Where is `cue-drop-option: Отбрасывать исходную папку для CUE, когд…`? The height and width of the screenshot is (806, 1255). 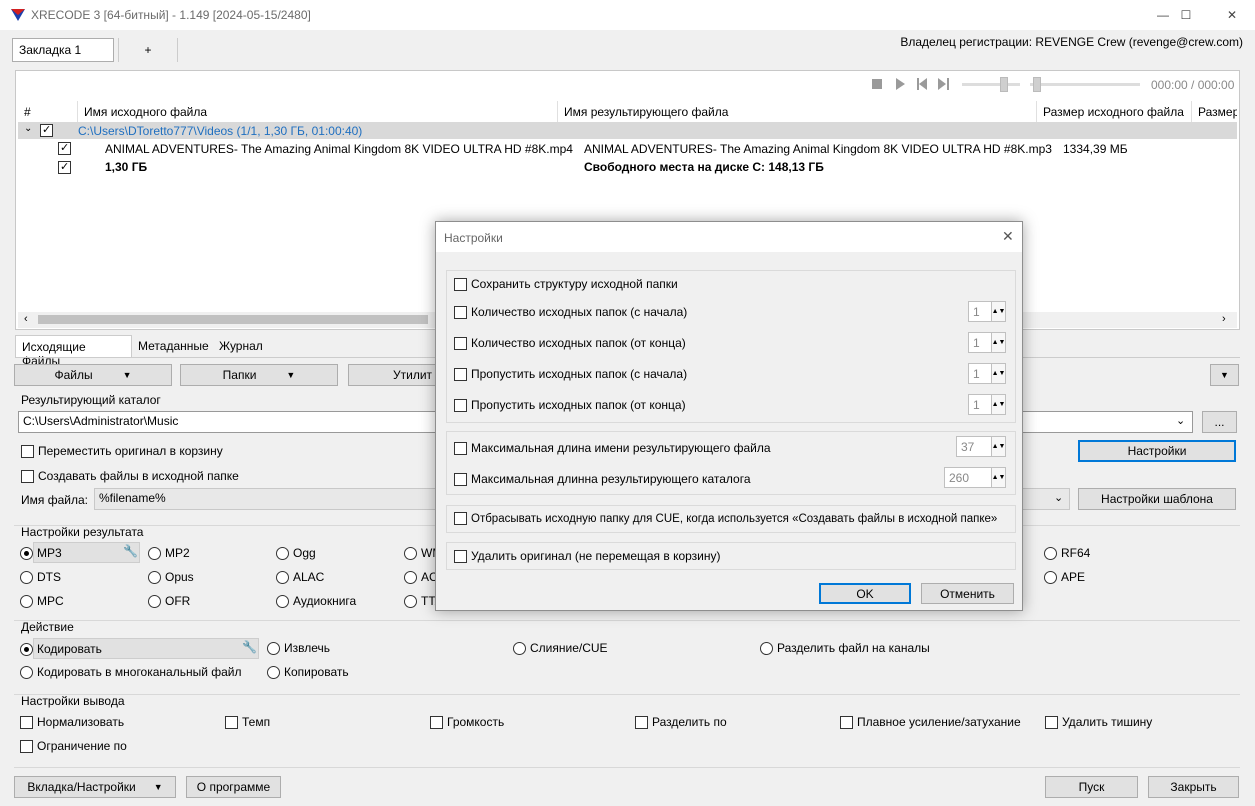
cue-drop-option: Отбрасывать исходную папку для CUE, когд… is located at coordinates (725, 518).